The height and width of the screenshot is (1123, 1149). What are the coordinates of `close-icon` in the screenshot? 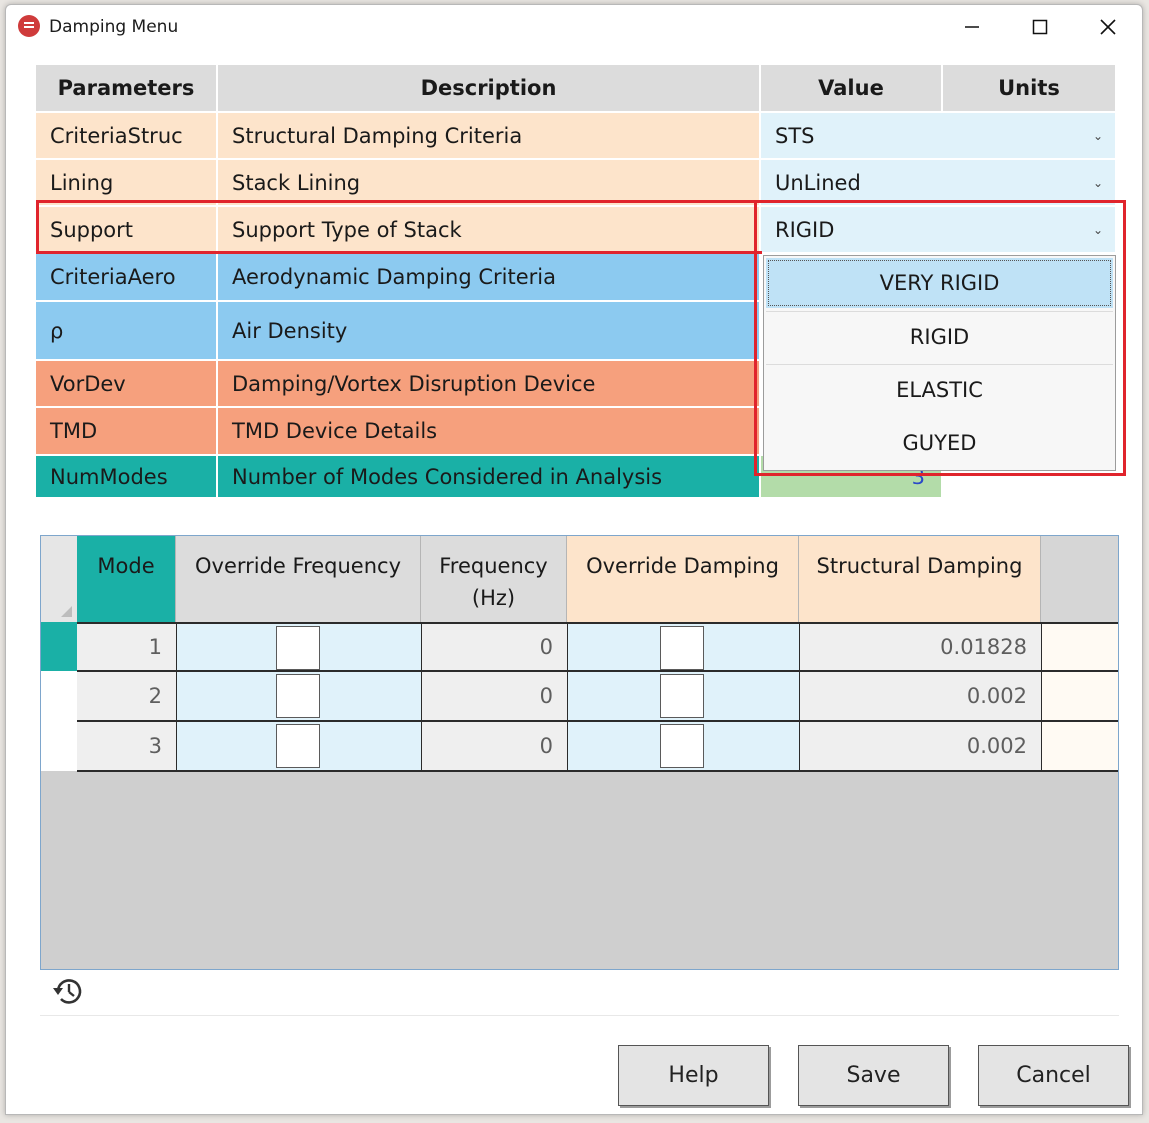 It's located at (1108, 27).